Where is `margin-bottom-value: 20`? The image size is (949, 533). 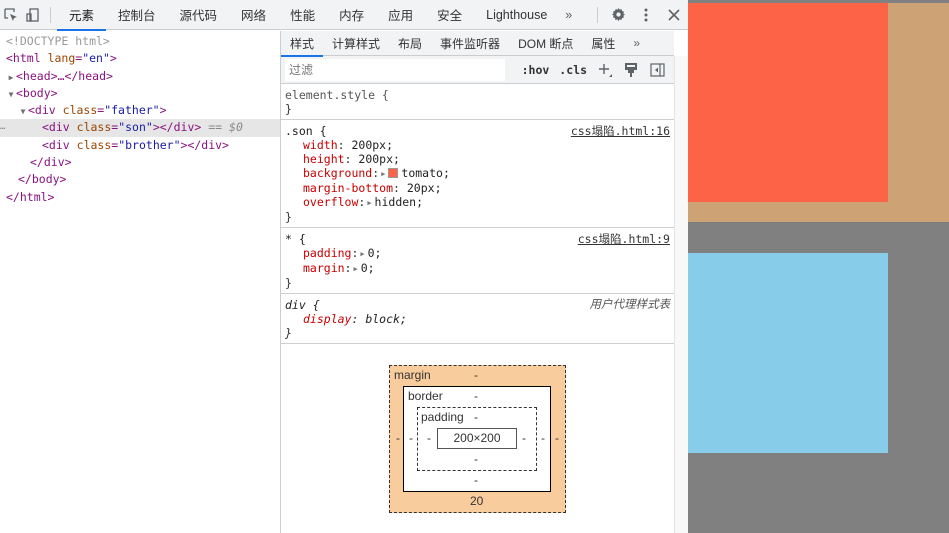
margin-bottom-value: 20 is located at coordinates (476, 501).